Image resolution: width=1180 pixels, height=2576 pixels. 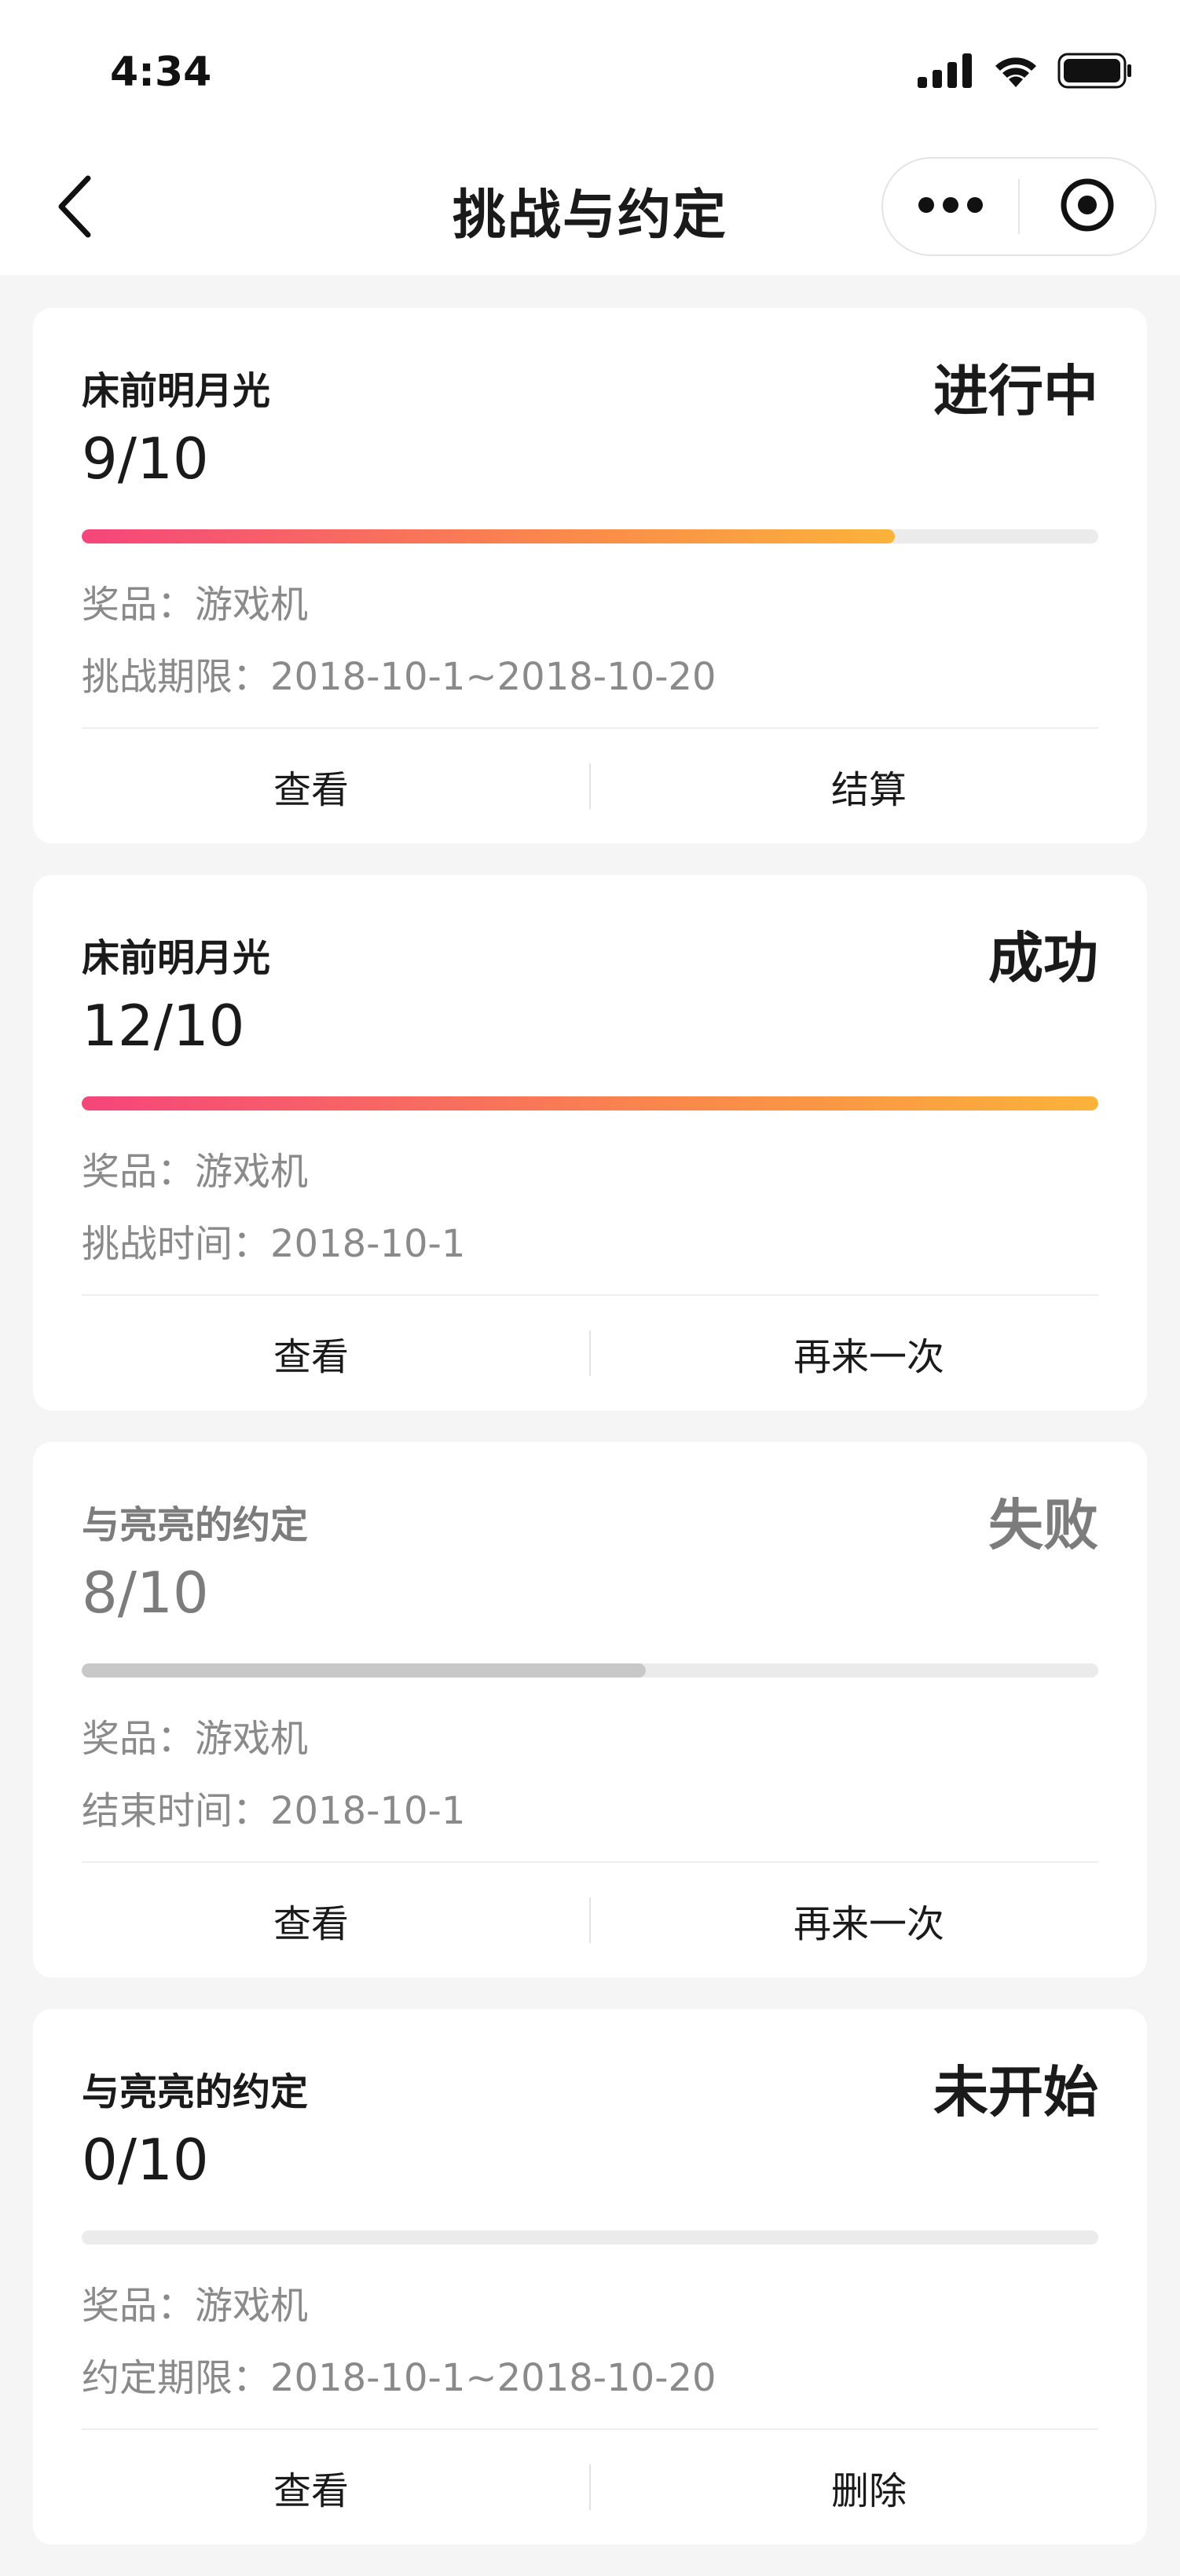 What do you see at coordinates (1095, 73) in the screenshot?
I see `battery-icon` at bounding box center [1095, 73].